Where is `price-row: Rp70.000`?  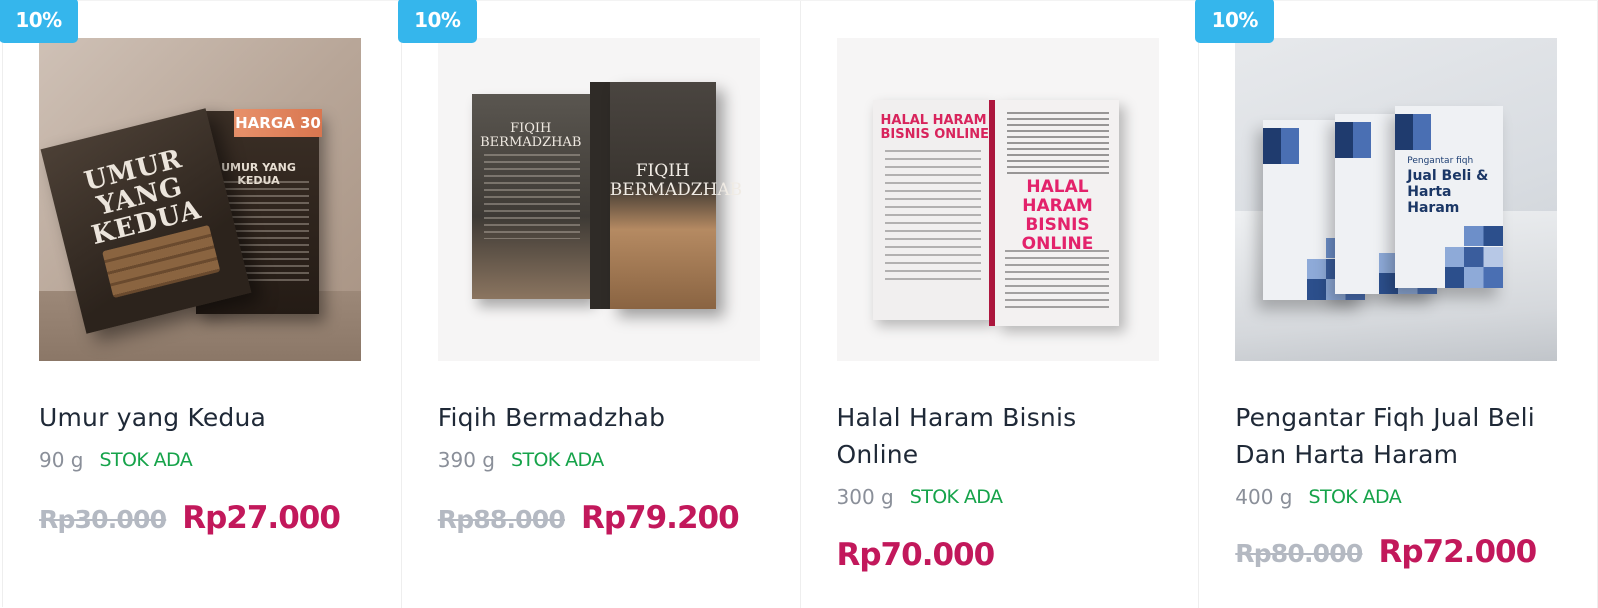
price-row: Rp70.000 is located at coordinates (1000, 557).